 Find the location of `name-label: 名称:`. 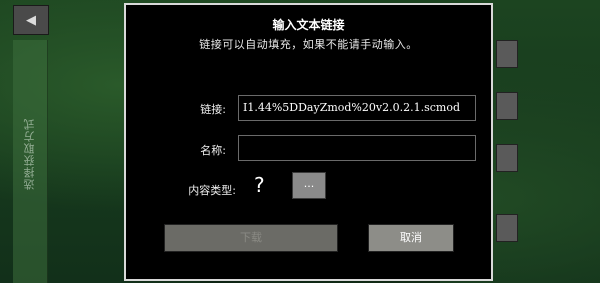

name-label: 名称: is located at coordinates (213, 150).